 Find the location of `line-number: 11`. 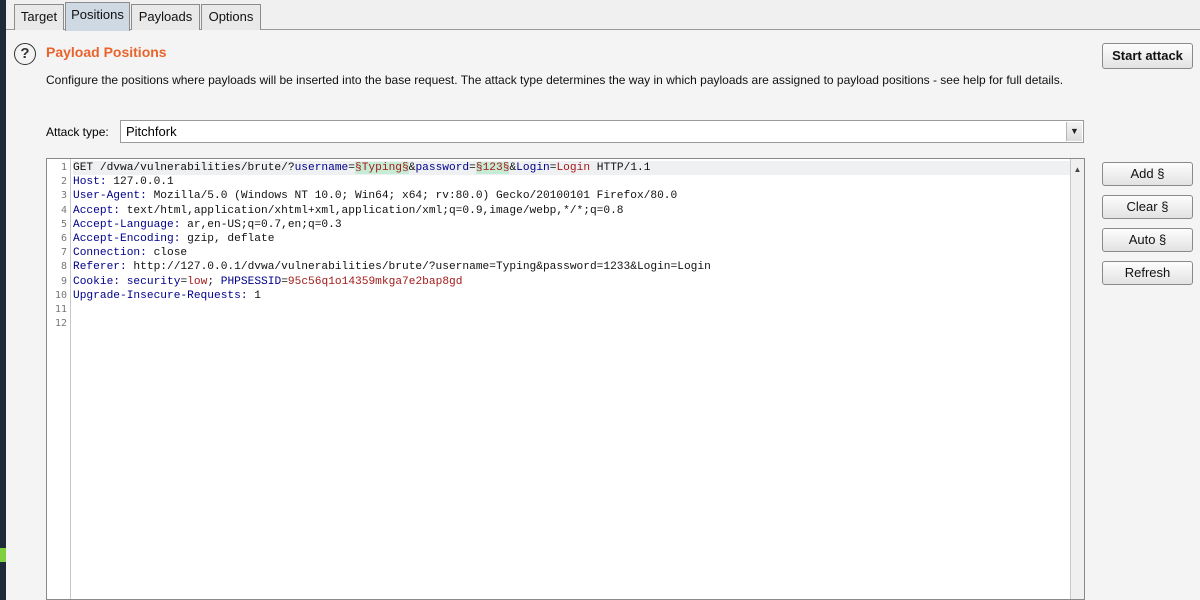

line-number: 11 is located at coordinates (60, 309).